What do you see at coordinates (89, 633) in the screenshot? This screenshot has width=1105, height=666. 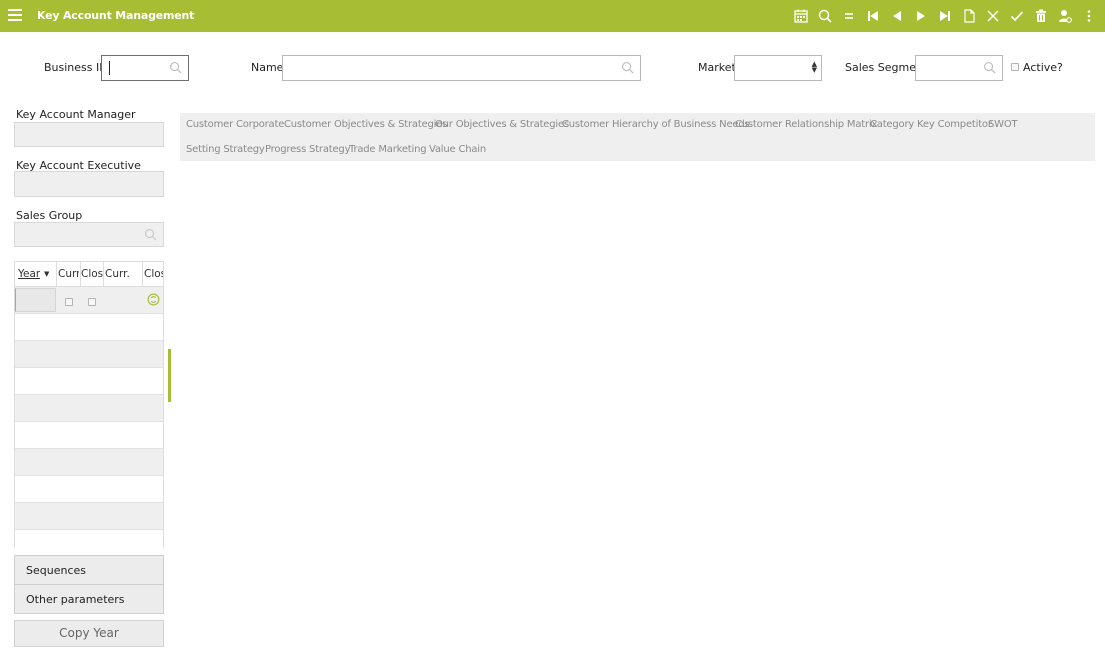 I see `copy-year-button: Copy Year` at bounding box center [89, 633].